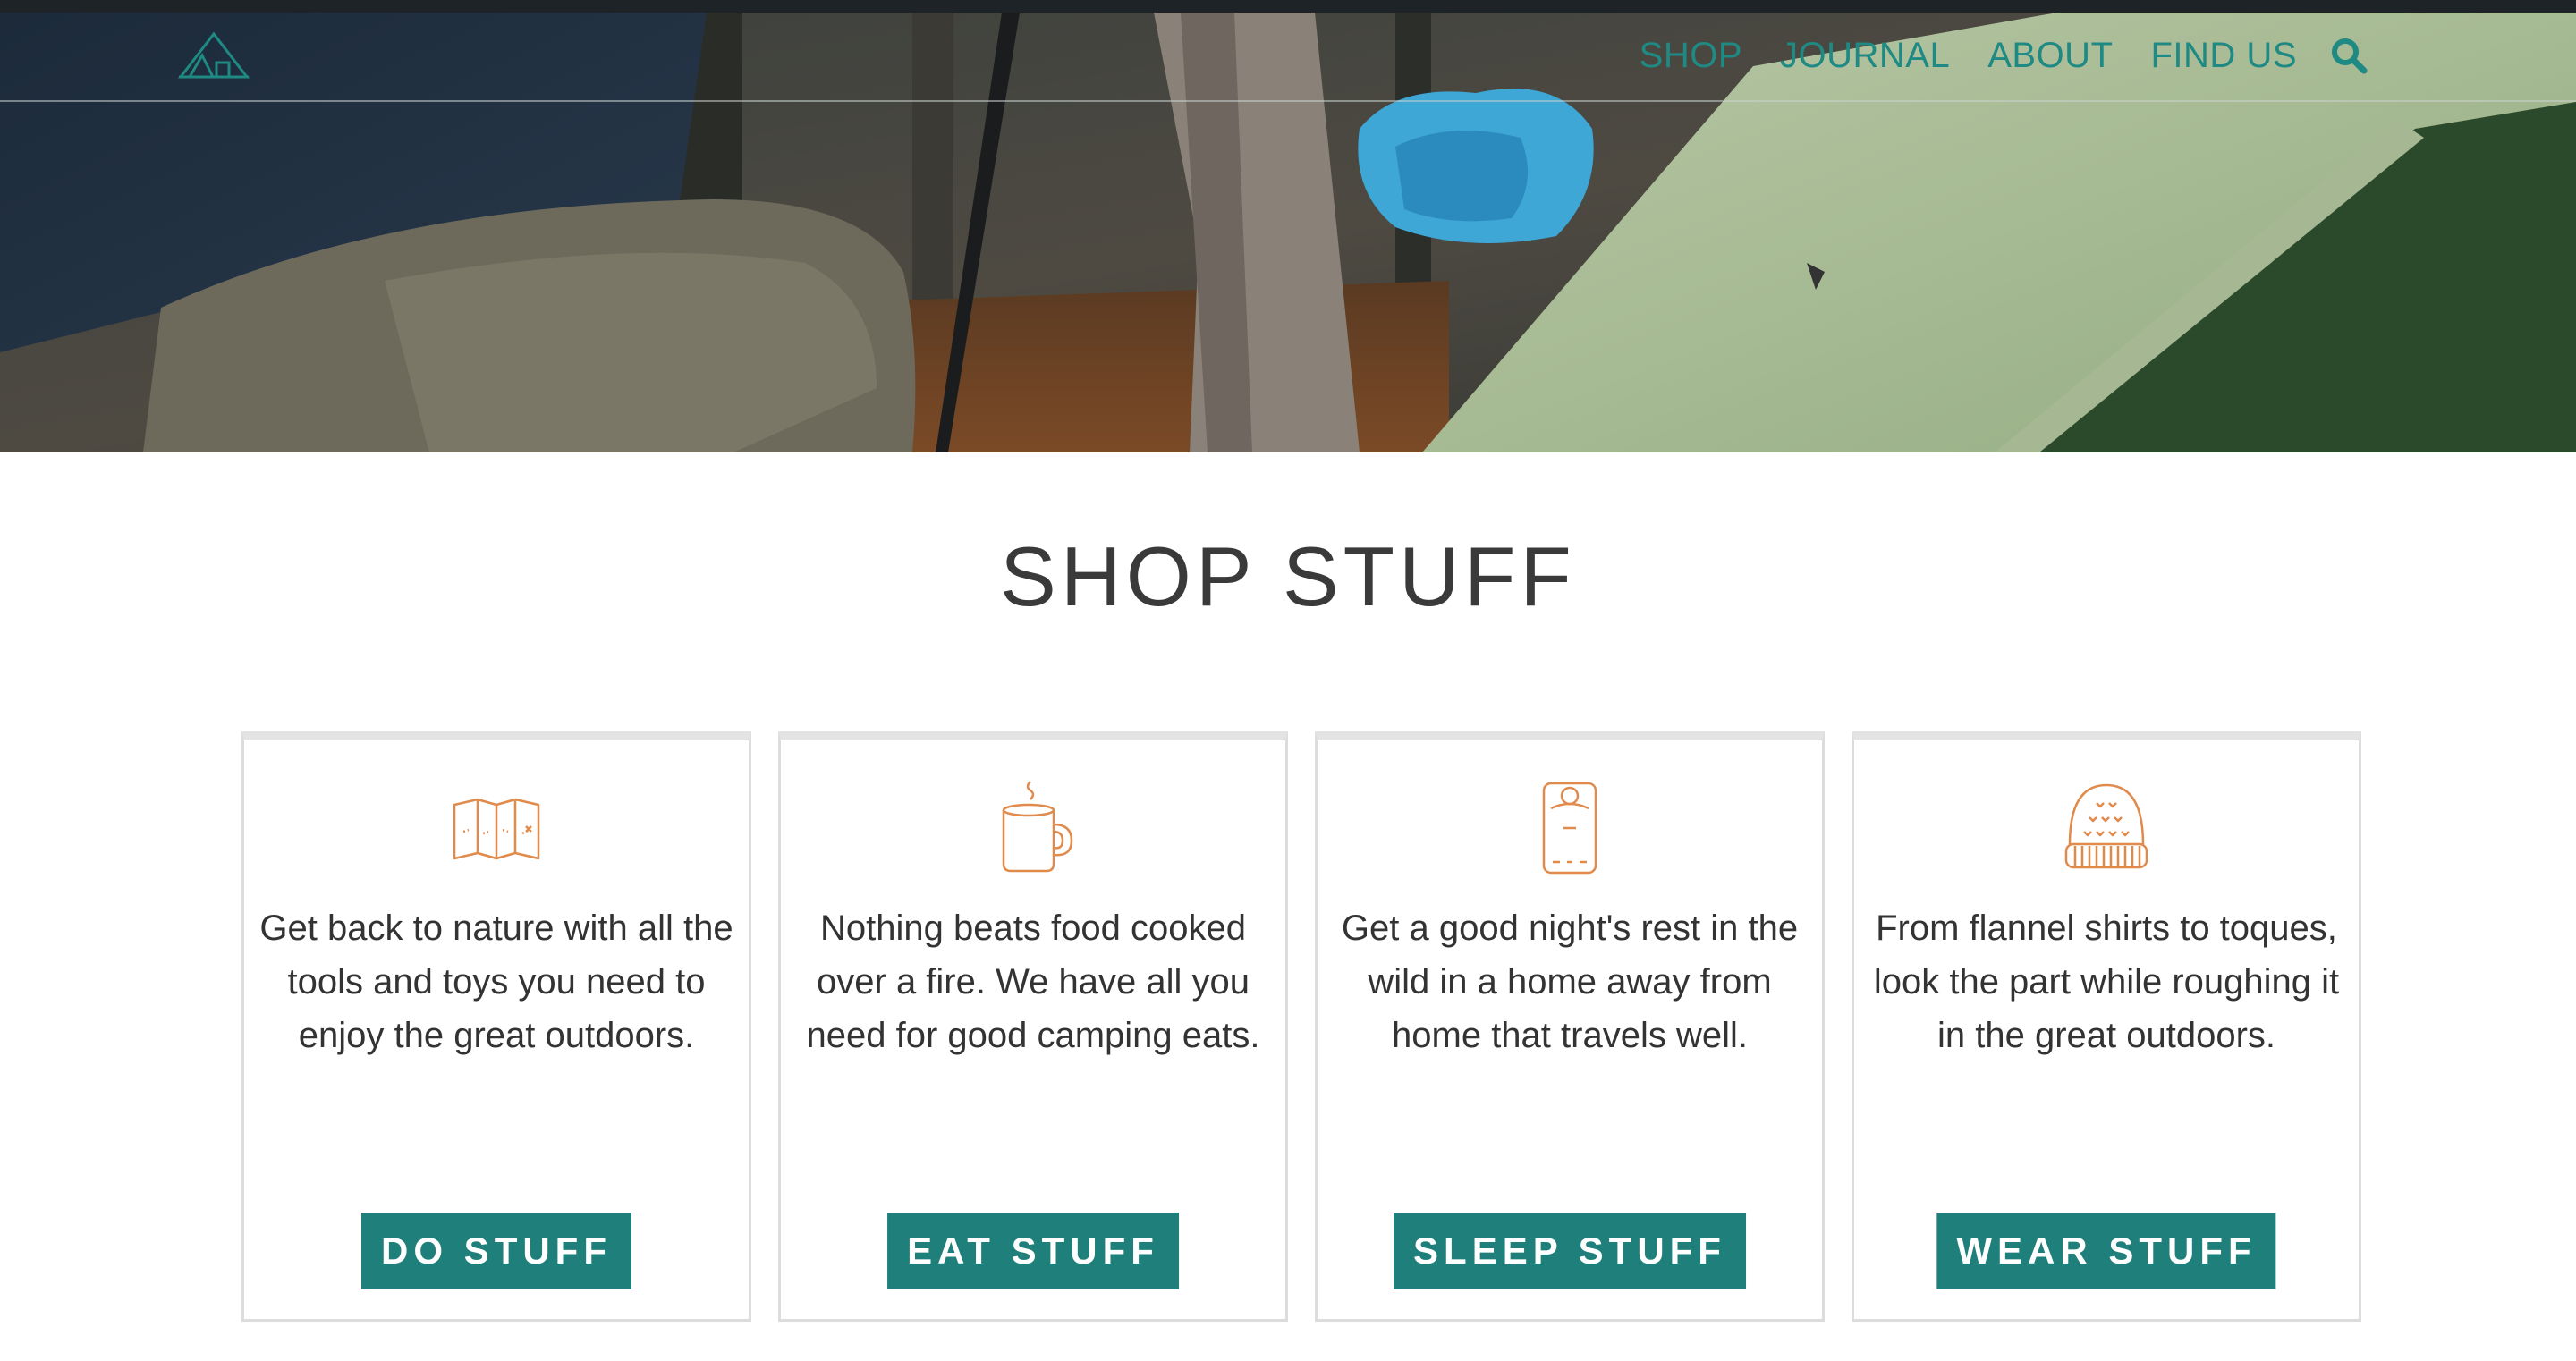 Image resolution: width=2576 pixels, height=1361 pixels. What do you see at coordinates (1288, 6) in the screenshot?
I see `browser-top-strip` at bounding box center [1288, 6].